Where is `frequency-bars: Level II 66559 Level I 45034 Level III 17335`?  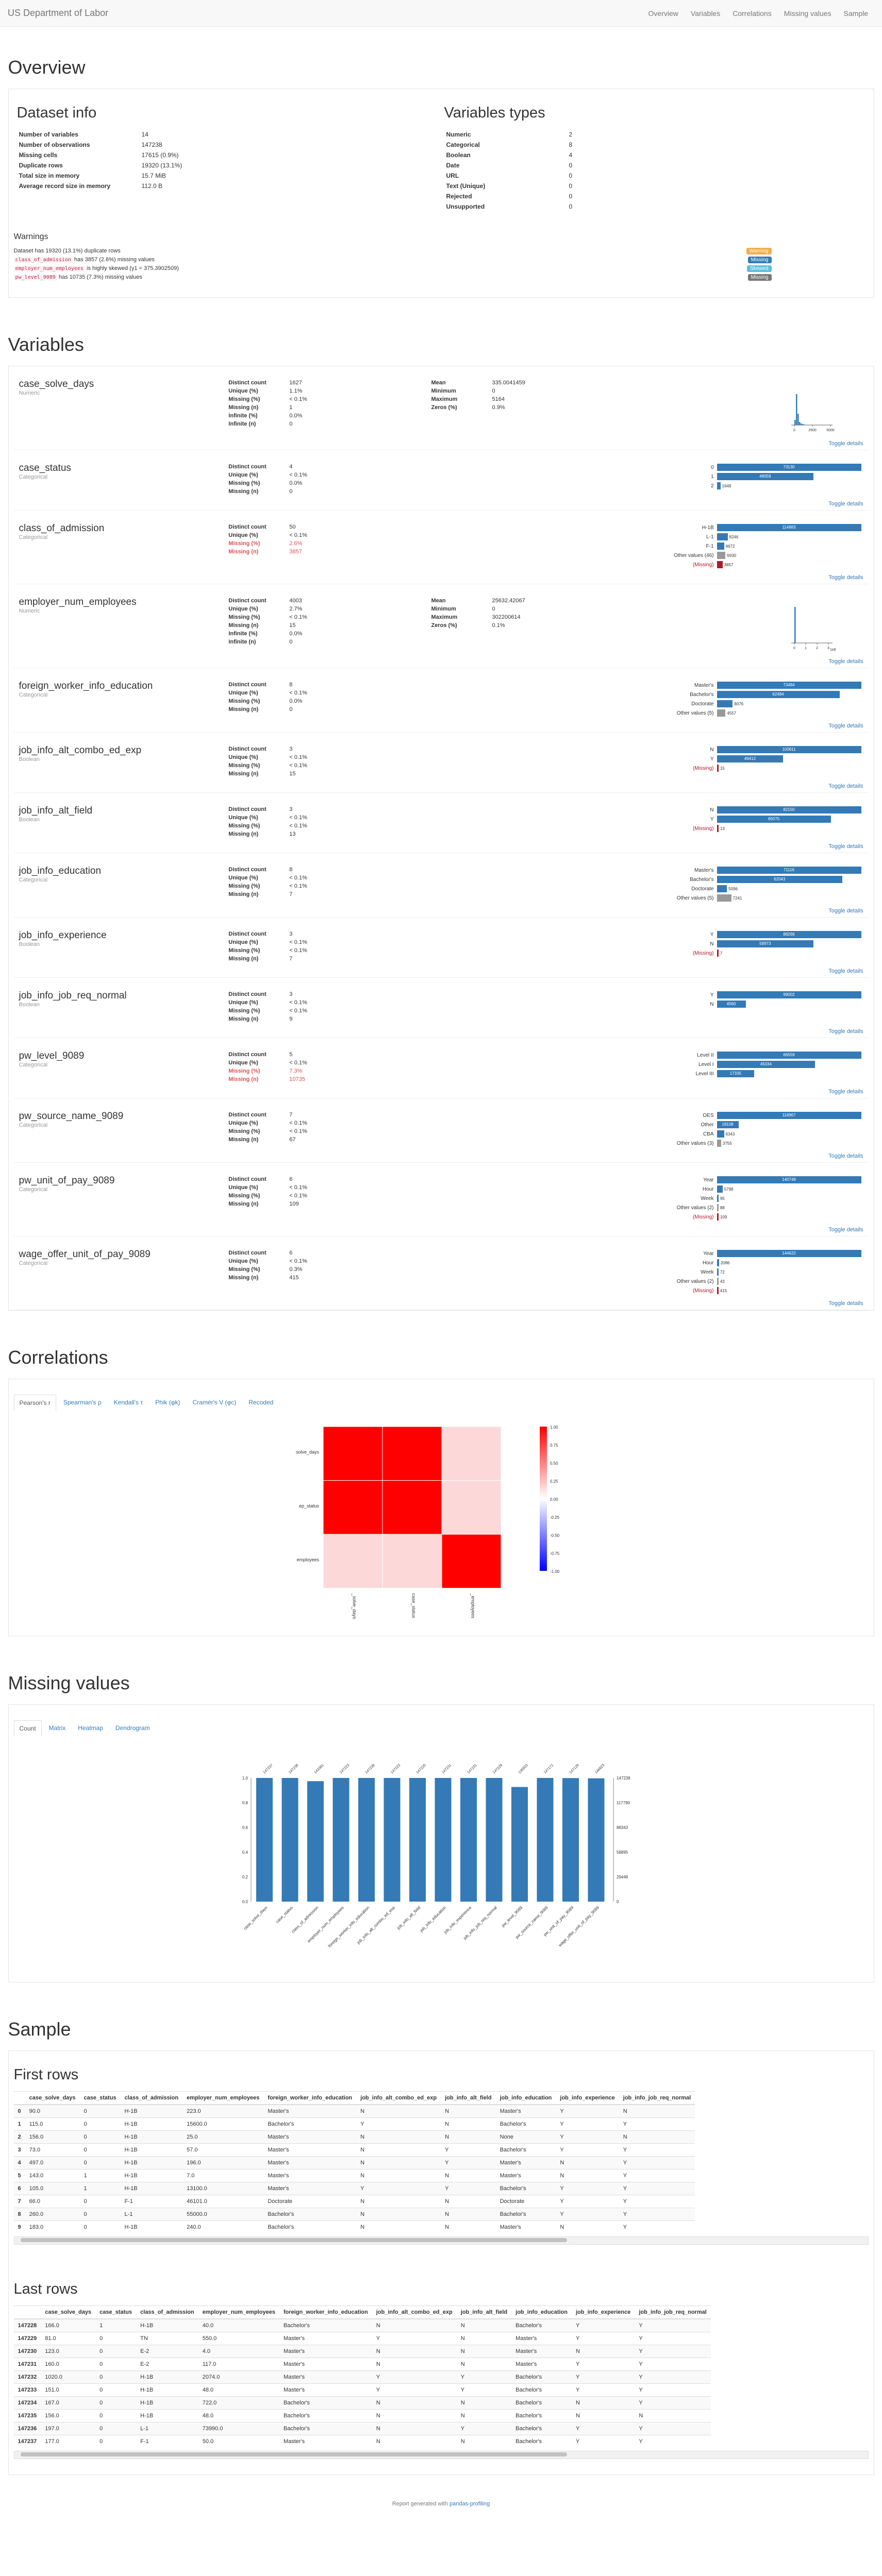 frequency-bars: Level II 66559 Level I 45034 Level III 17335 is located at coordinates (755, 1064).